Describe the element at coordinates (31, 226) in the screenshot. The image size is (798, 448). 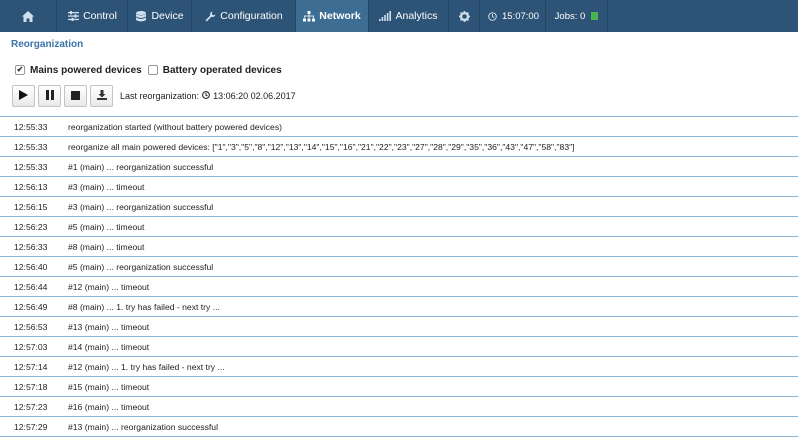
I see `log-time: 12:56:23` at that location.